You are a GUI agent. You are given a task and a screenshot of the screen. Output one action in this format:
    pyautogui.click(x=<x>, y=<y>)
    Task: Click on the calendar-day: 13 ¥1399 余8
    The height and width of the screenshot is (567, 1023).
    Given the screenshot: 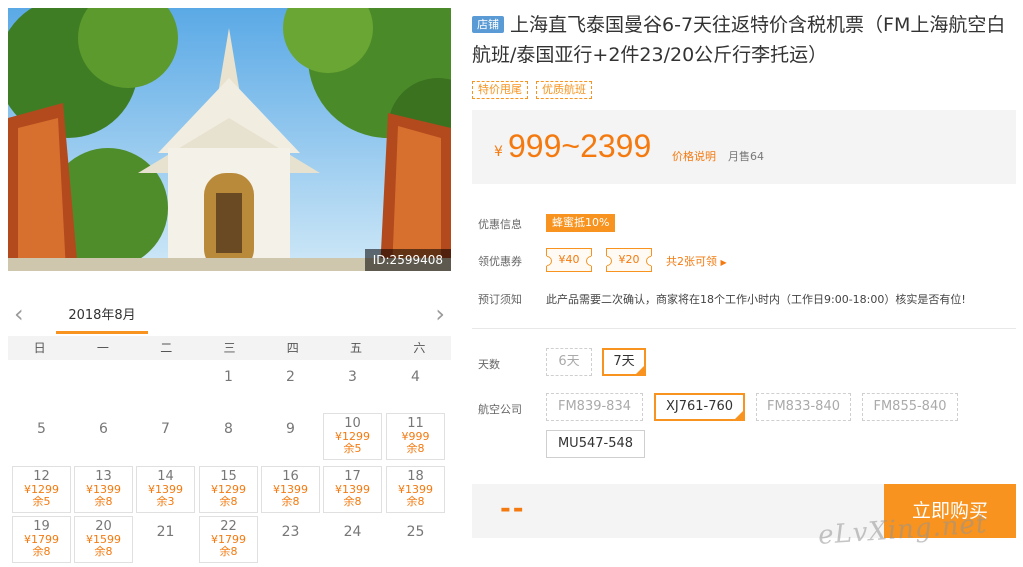 What is the action you would take?
    pyautogui.click(x=103, y=489)
    